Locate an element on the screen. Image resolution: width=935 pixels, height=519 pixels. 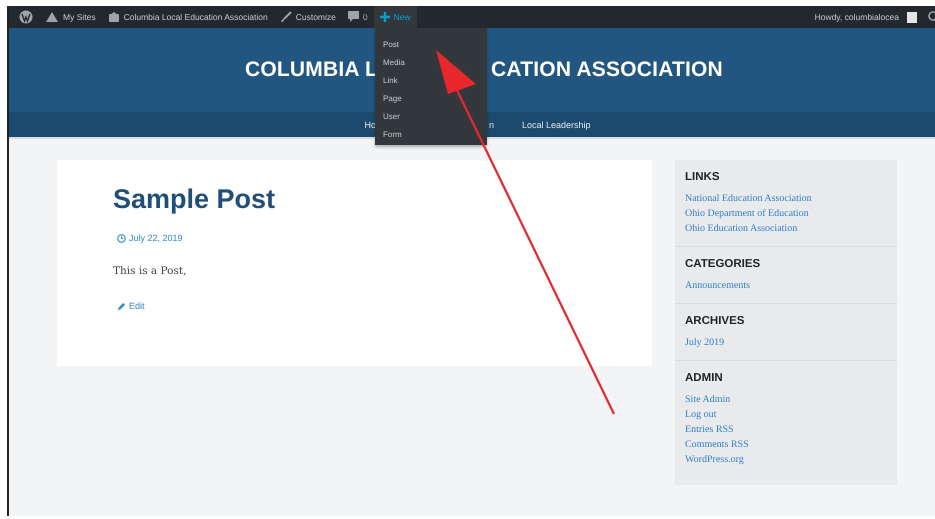
widget-heading: LINKS is located at coordinates (702, 177).